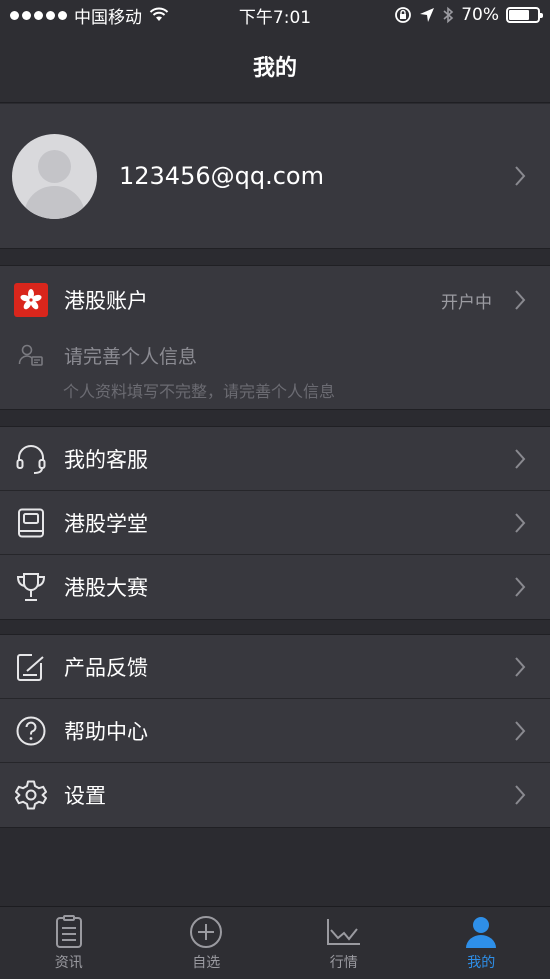 The height and width of the screenshot is (979, 550). Describe the element at coordinates (448, 15) in the screenshot. I see `bluetooth-icon` at that location.